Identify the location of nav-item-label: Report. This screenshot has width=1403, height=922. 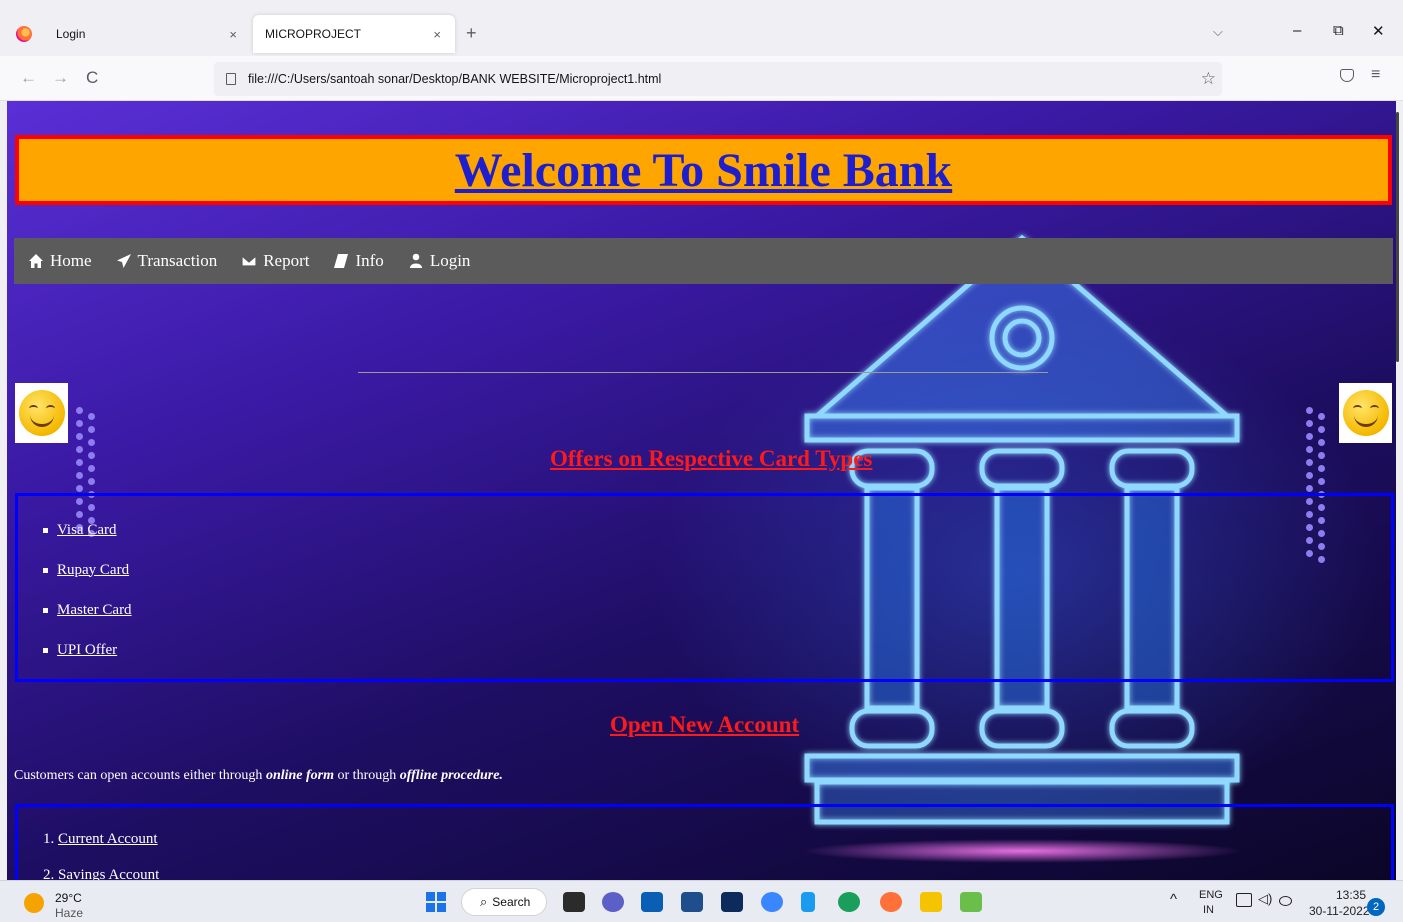
(286, 260).